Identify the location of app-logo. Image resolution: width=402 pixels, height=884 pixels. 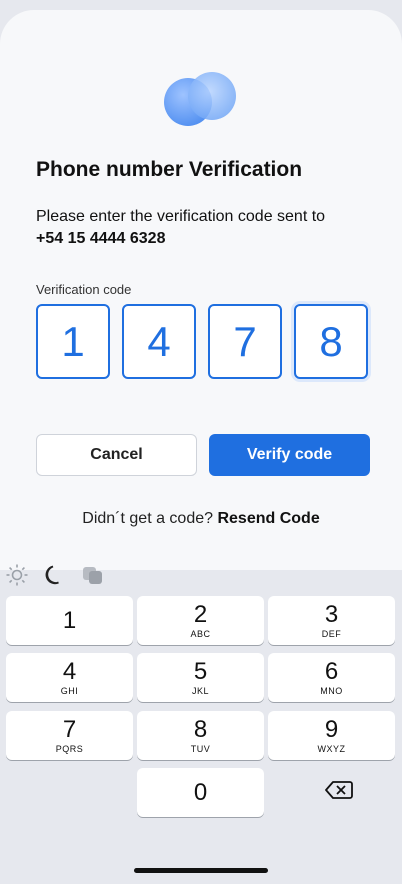
(201, 98).